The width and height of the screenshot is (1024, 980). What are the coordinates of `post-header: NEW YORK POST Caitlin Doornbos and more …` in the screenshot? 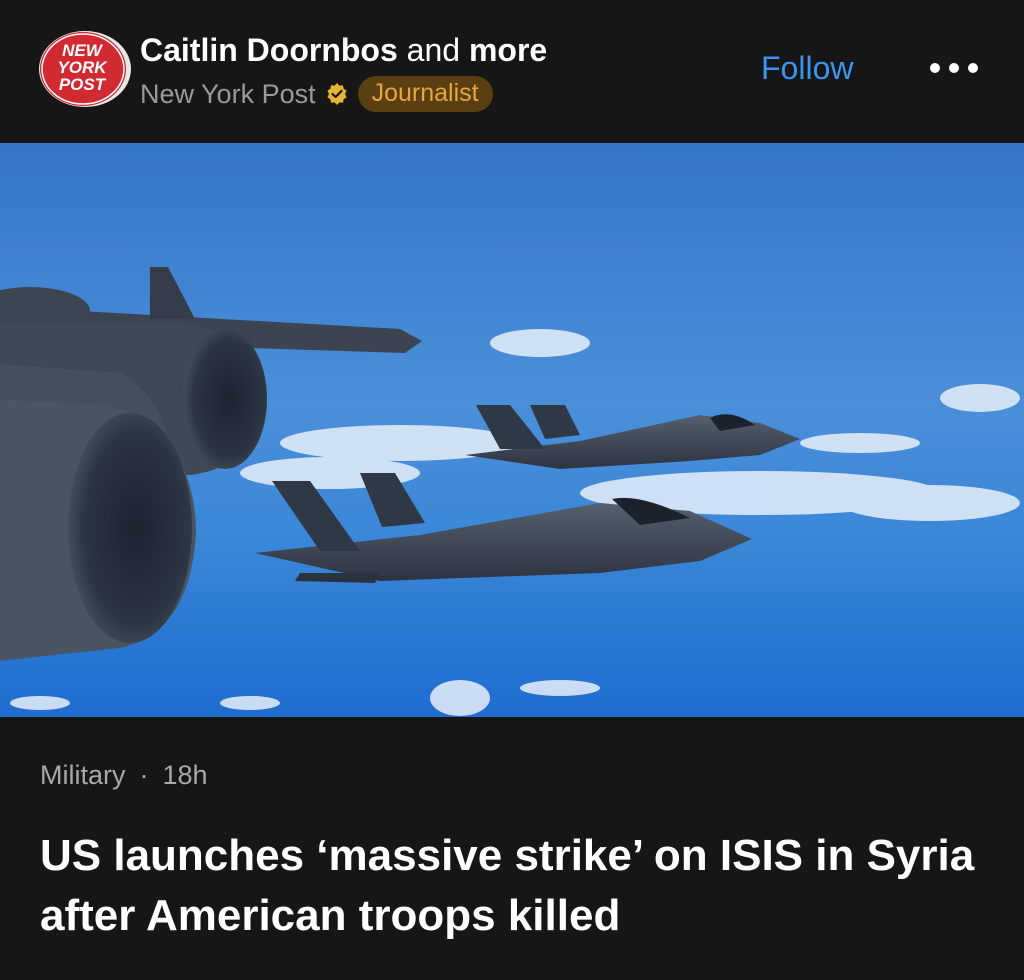 It's located at (512, 71).